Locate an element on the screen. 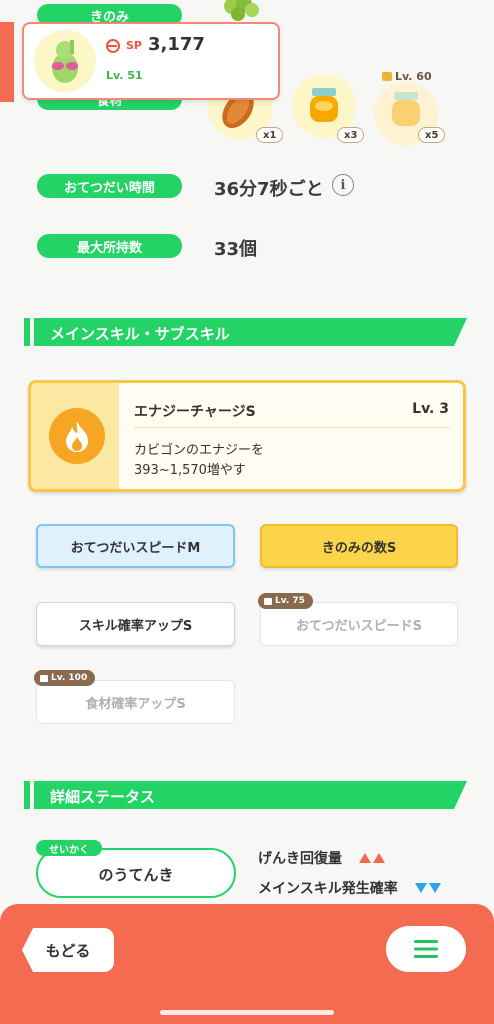 The width and height of the screenshot is (494, 1024). skill-icon-panel is located at coordinates (75, 436).